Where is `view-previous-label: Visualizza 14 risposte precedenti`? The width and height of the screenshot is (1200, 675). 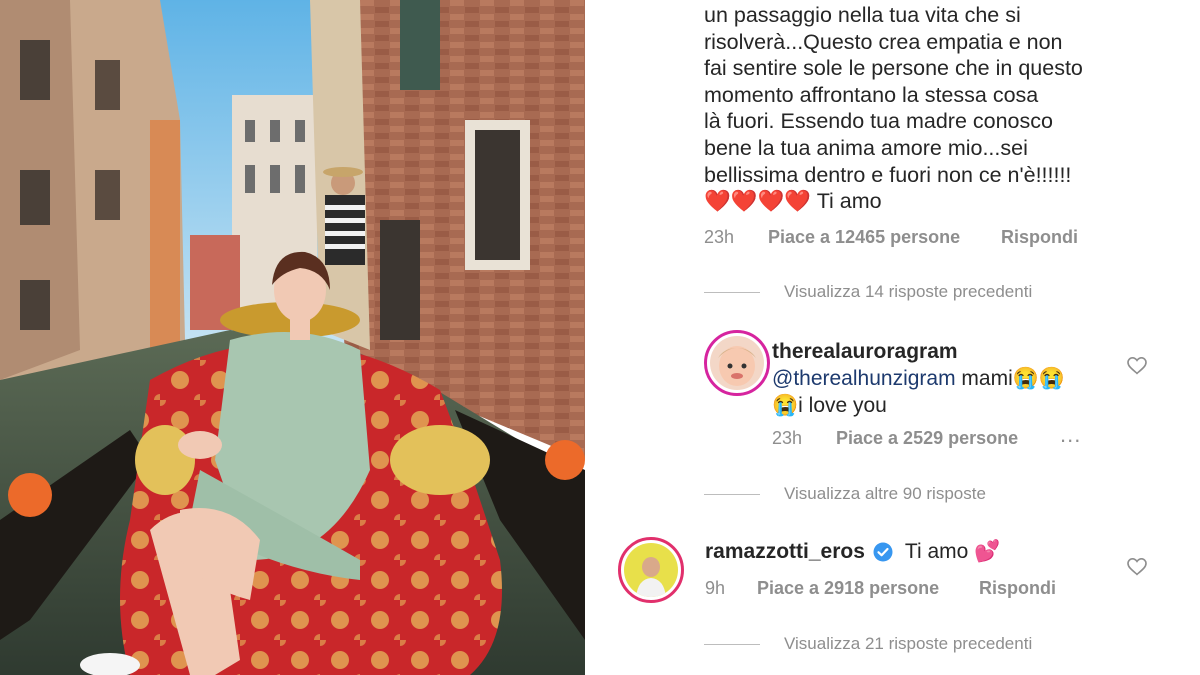 view-previous-label: Visualizza 14 risposte precedenti is located at coordinates (908, 291).